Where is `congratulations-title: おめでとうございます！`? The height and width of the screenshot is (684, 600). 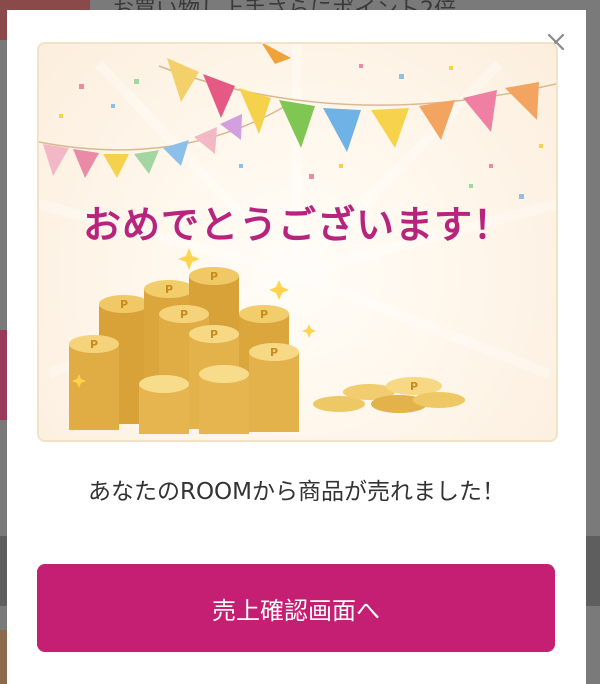 congratulations-title: おめでとうございます！ is located at coordinates (297, 225).